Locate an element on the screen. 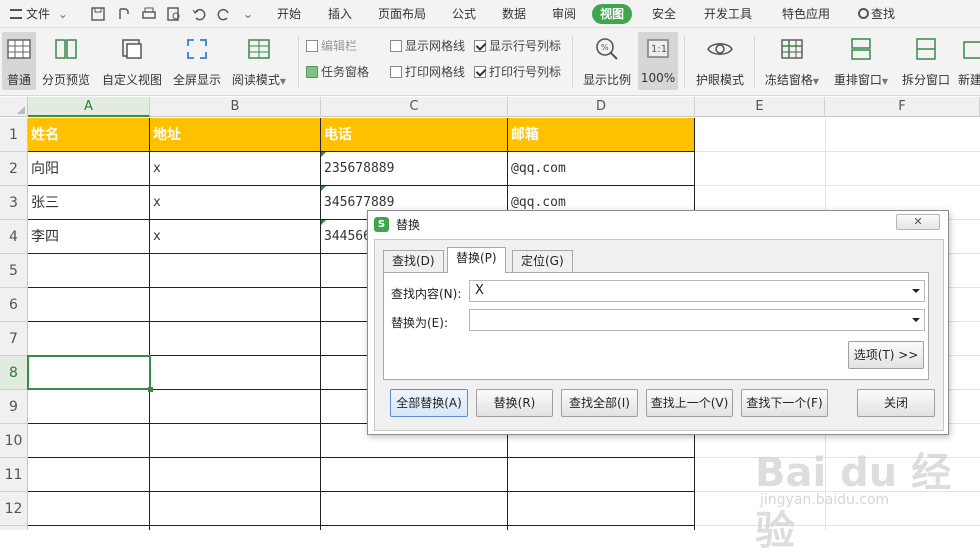  header-cell-phone: 电话 is located at coordinates (414, 135).